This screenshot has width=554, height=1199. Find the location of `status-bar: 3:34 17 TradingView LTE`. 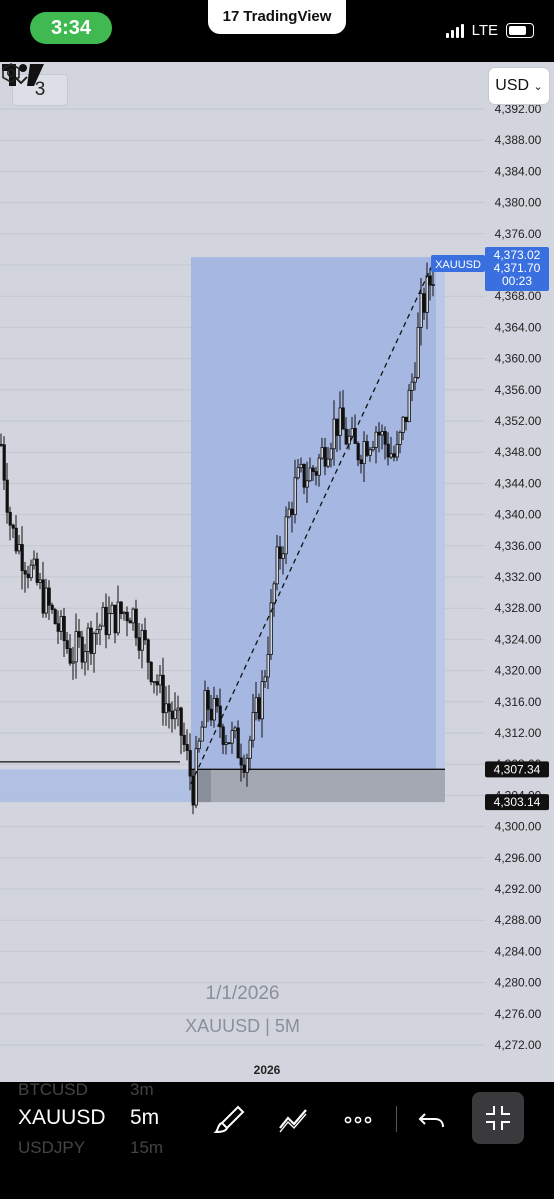

status-bar: 3:34 17 TradingView LTE is located at coordinates (277, 31).